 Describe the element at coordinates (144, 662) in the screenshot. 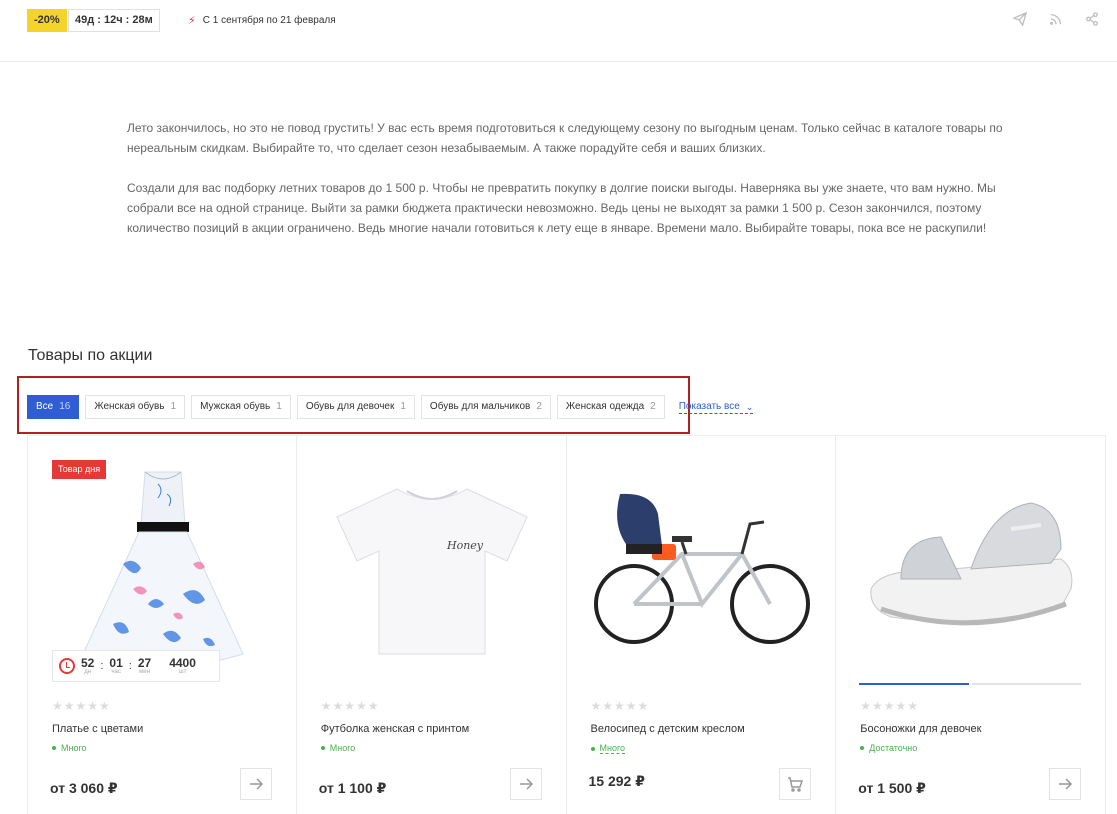

I see `timer-minutes-value: 27` at that location.